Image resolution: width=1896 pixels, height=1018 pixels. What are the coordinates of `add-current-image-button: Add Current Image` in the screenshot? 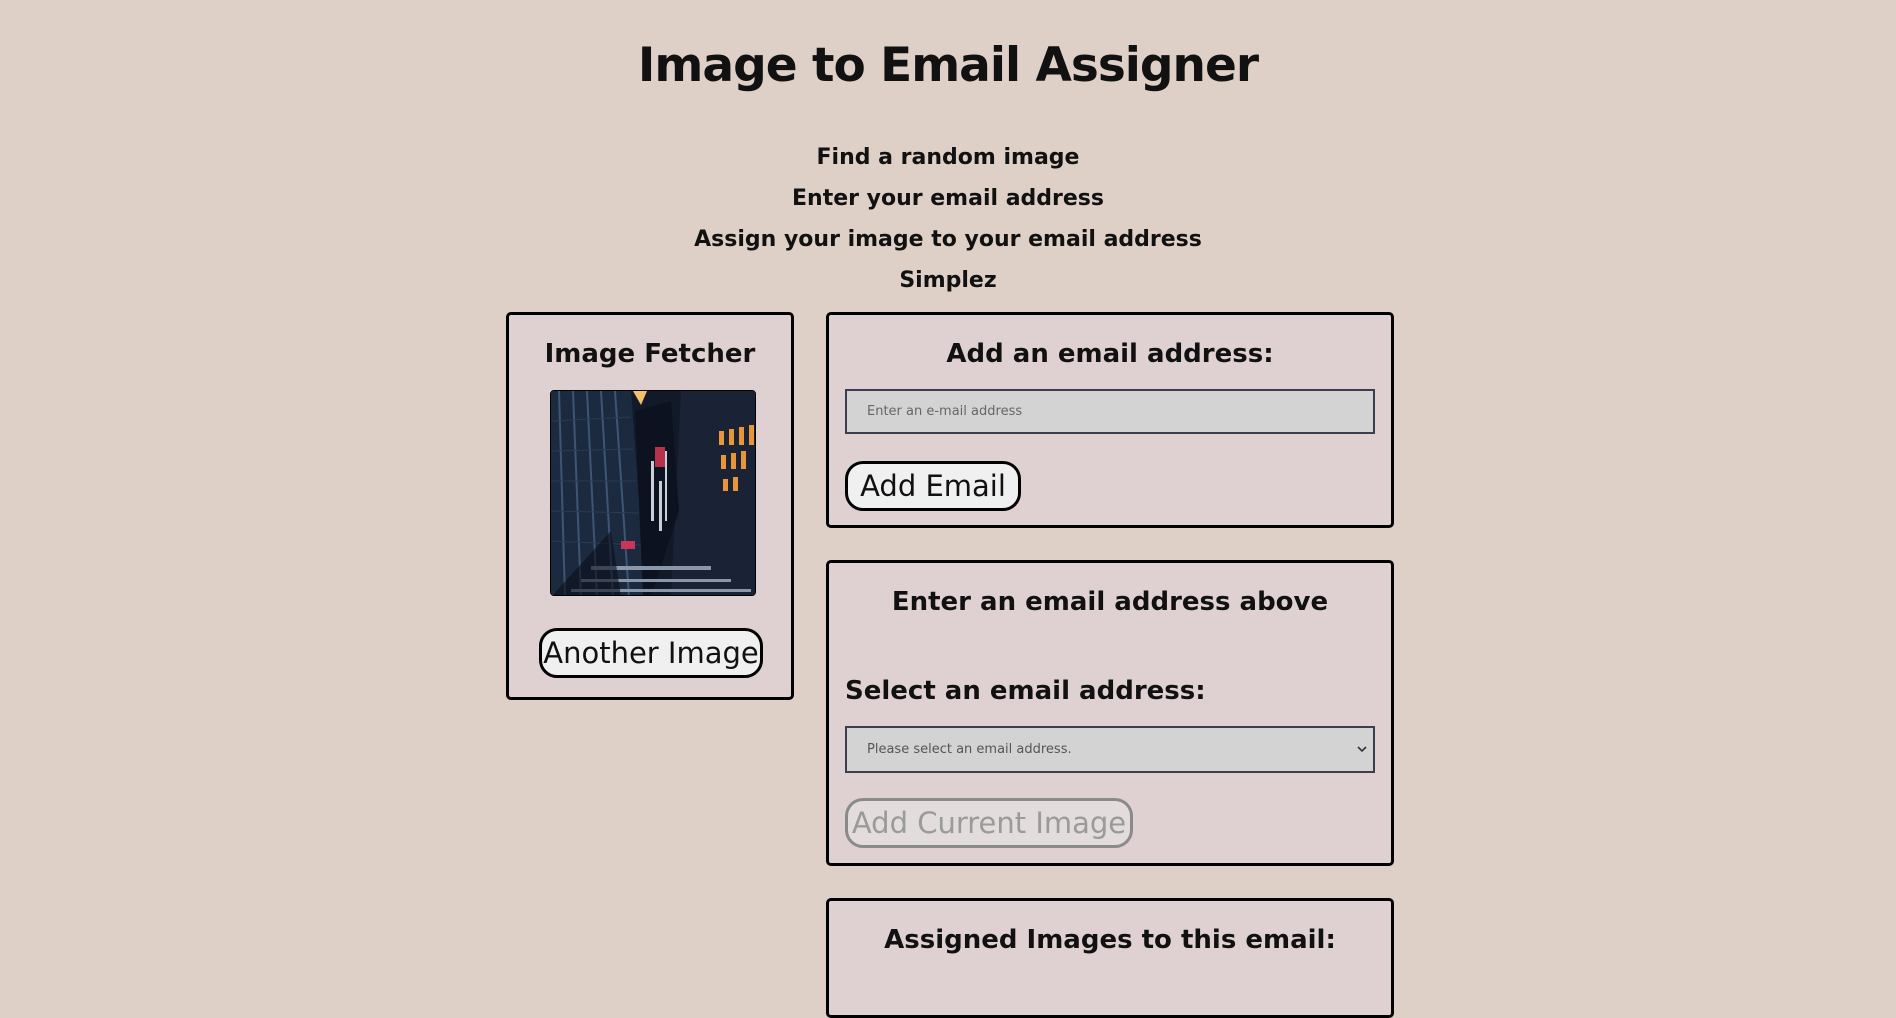 It's located at (989, 823).